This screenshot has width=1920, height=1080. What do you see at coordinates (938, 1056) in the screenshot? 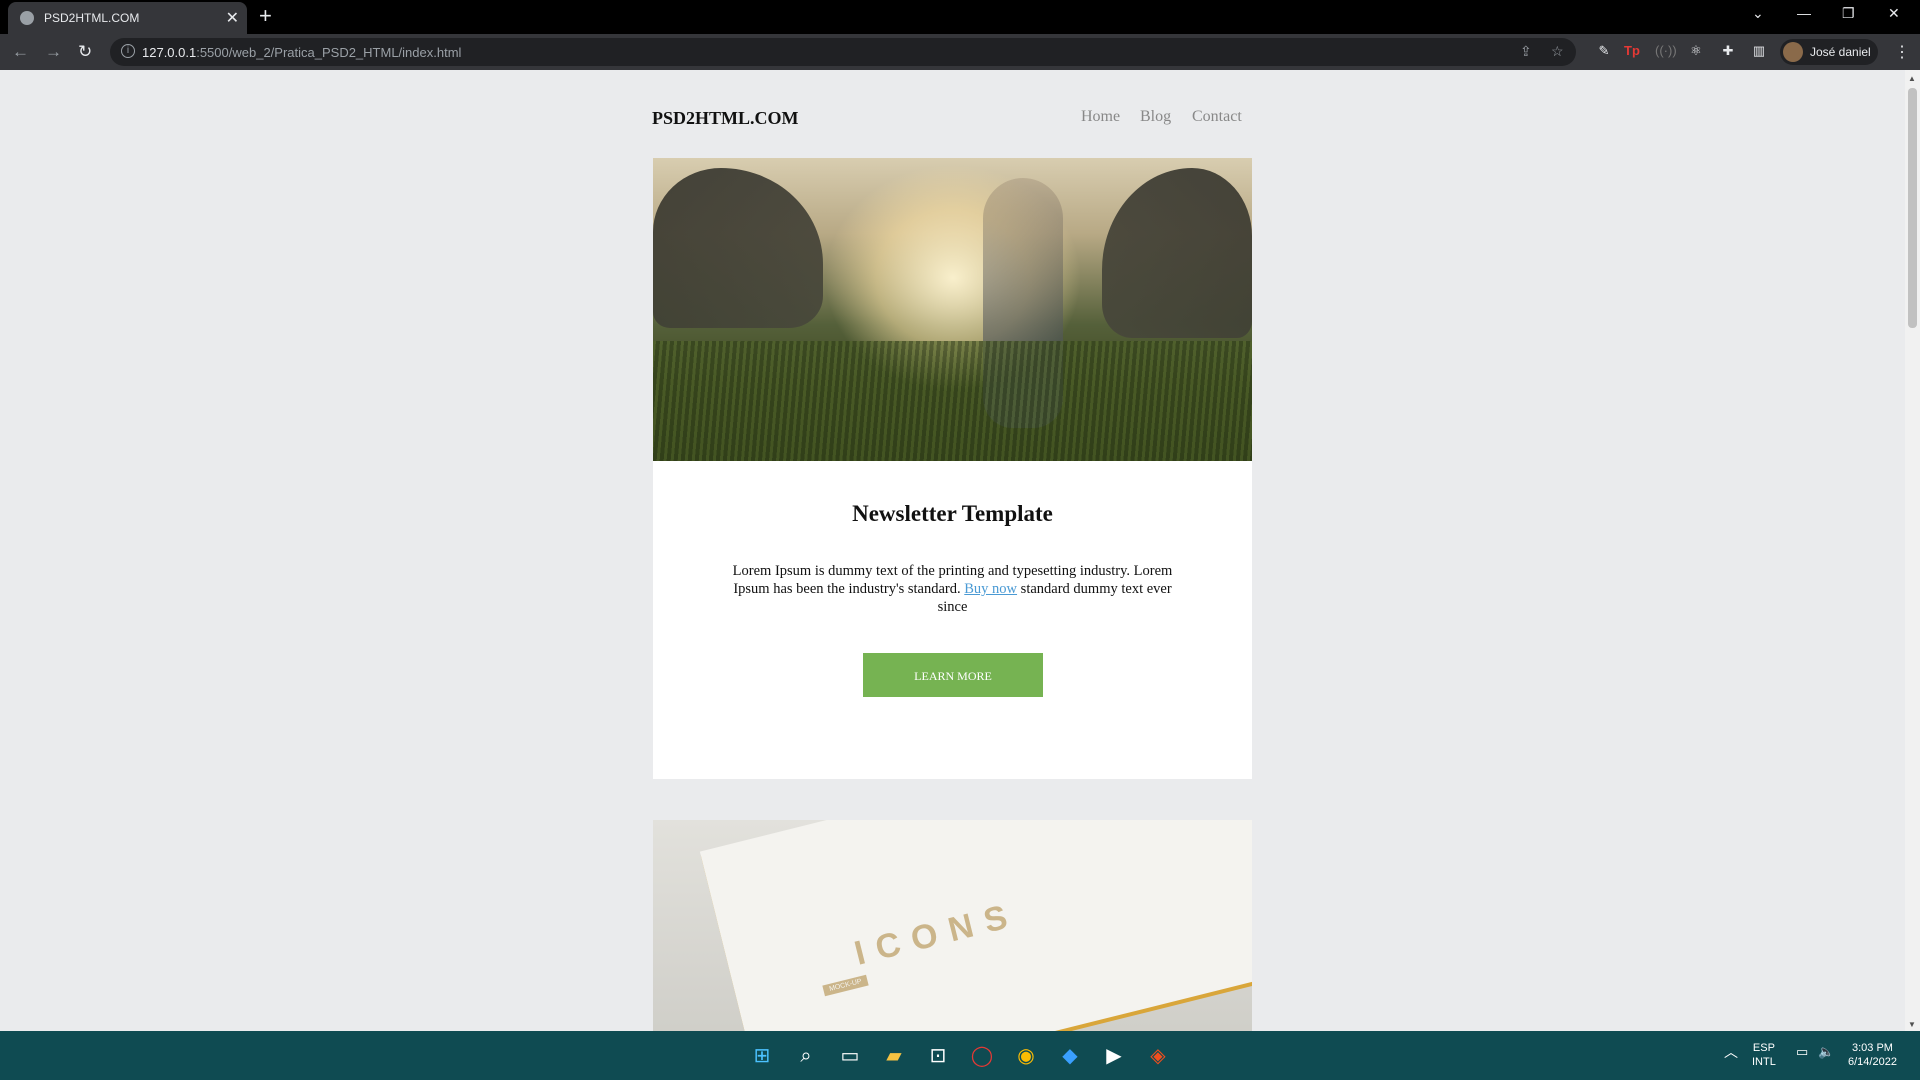
I see `store-icon: ⊡` at bounding box center [938, 1056].